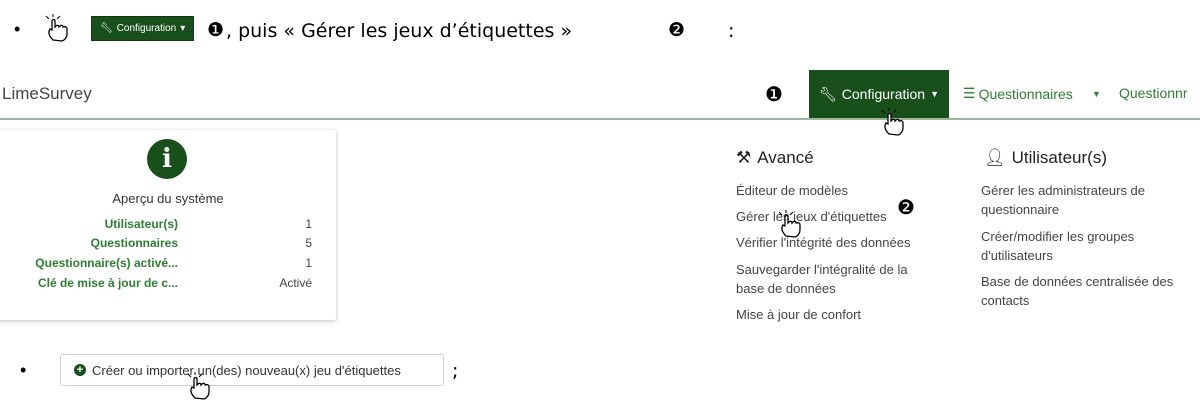  What do you see at coordinates (1059, 157) in the screenshot?
I see `users-heading-label: Utilisateur(s)` at bounding box center [1059, 157].